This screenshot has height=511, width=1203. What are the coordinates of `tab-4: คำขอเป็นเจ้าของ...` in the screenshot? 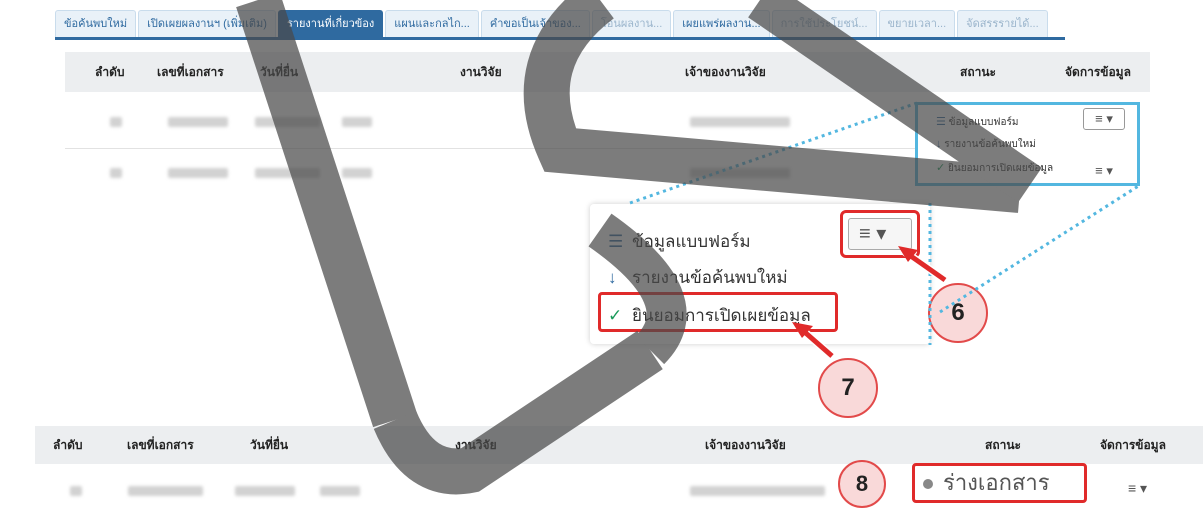 It's located at (535, 23).